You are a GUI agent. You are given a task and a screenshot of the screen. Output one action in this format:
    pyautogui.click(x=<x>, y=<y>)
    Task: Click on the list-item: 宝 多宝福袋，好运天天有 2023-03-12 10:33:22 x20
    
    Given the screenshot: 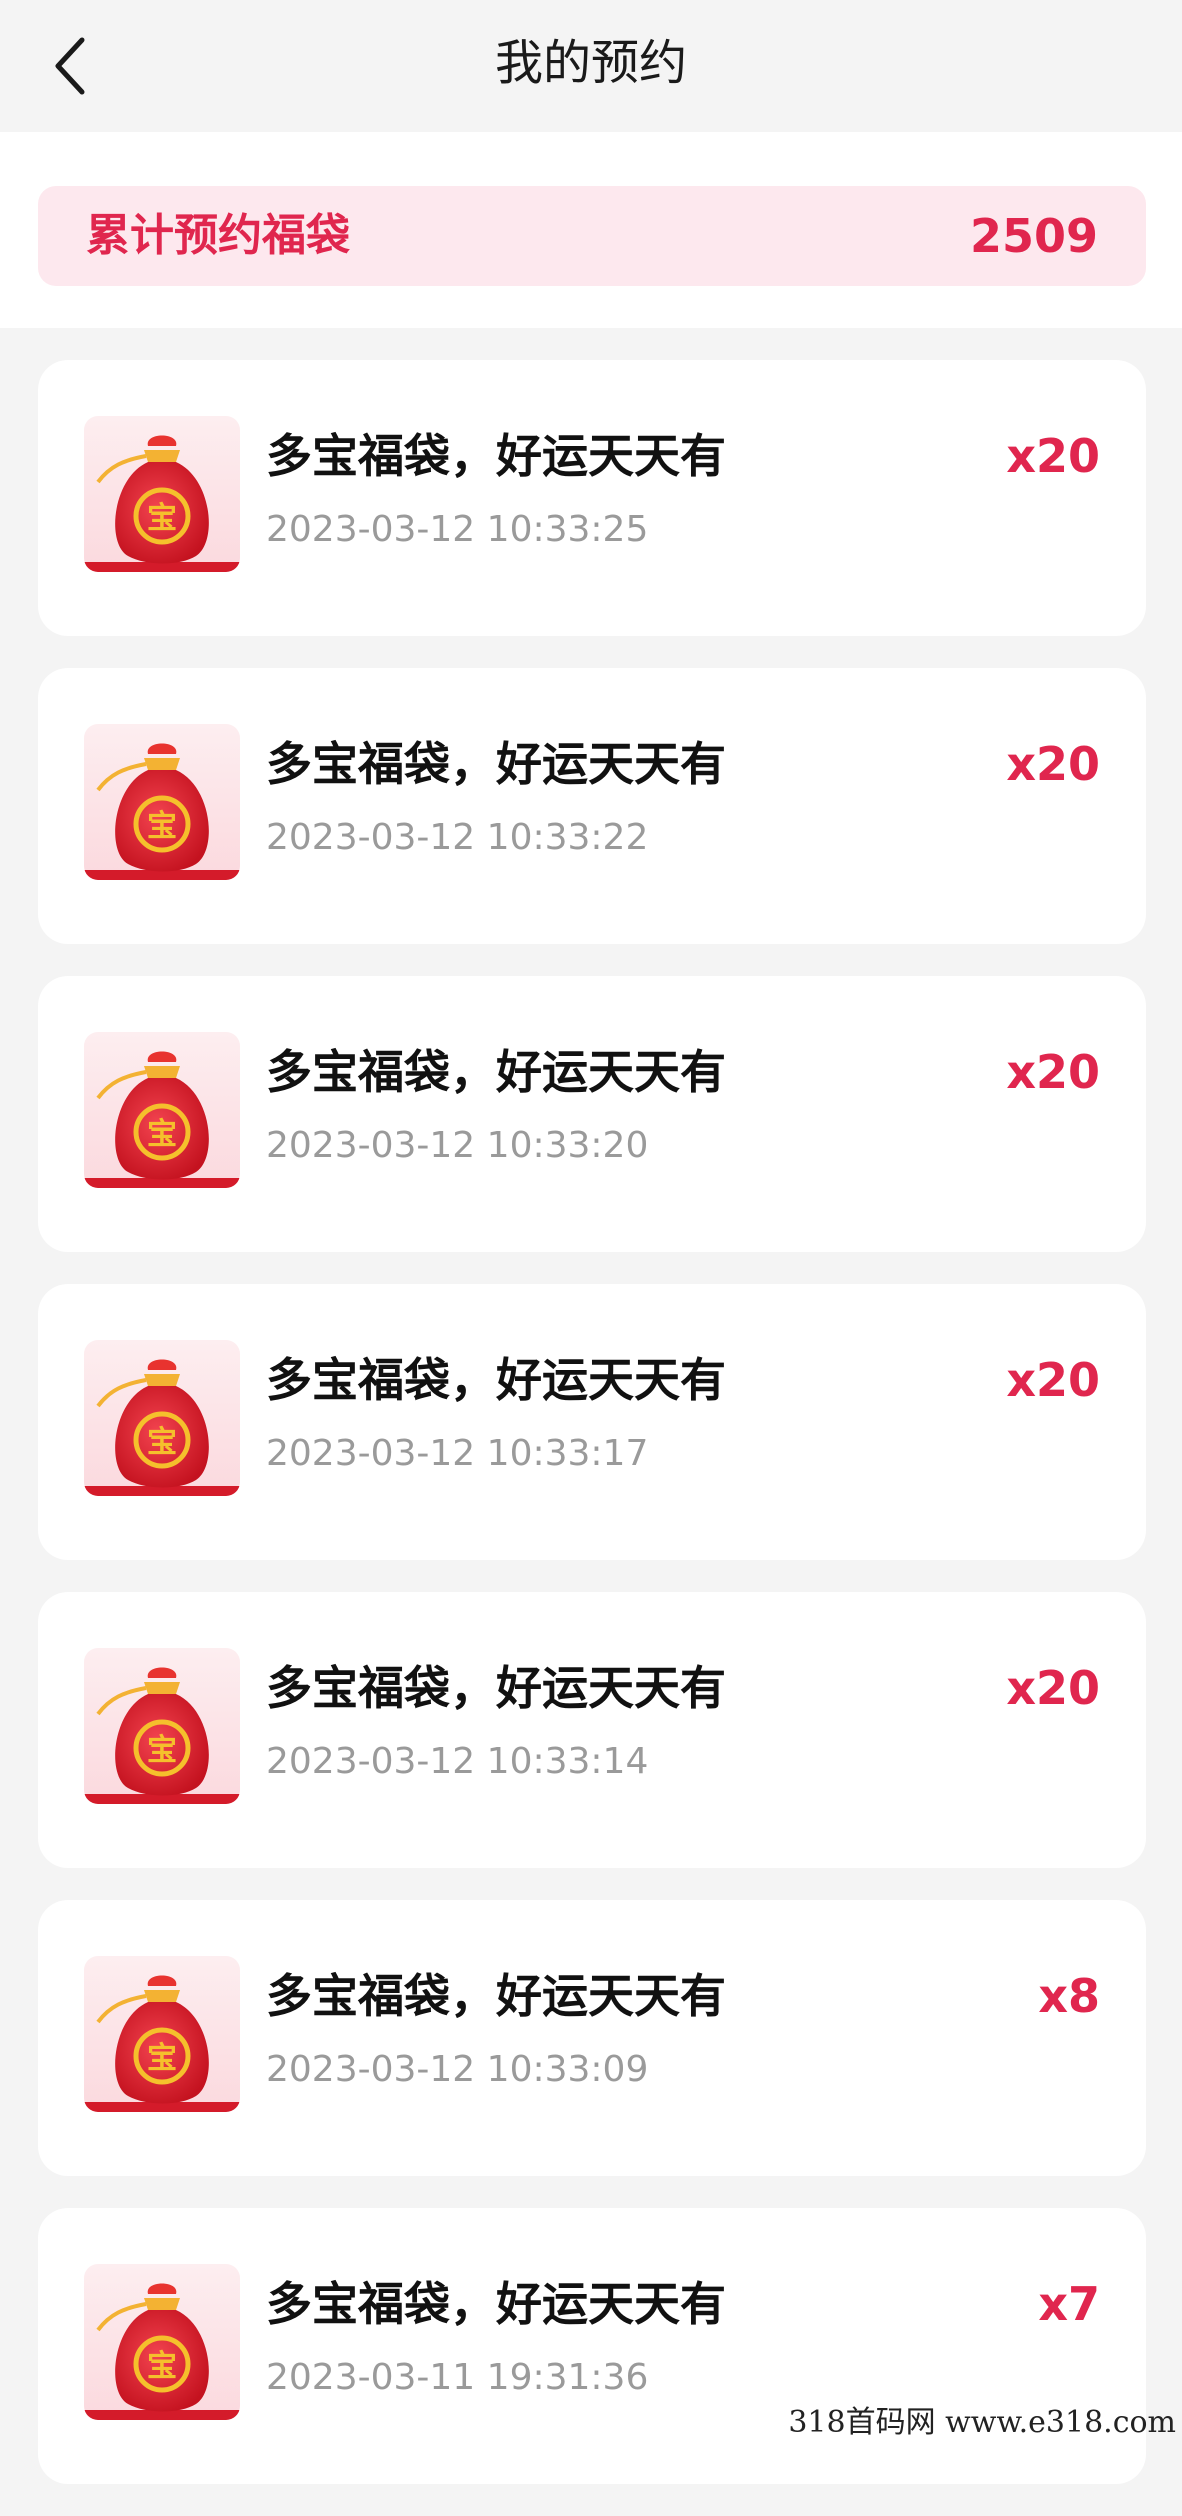 What is the action you would take?
    pyautogui.click(x=592, y=806)
    